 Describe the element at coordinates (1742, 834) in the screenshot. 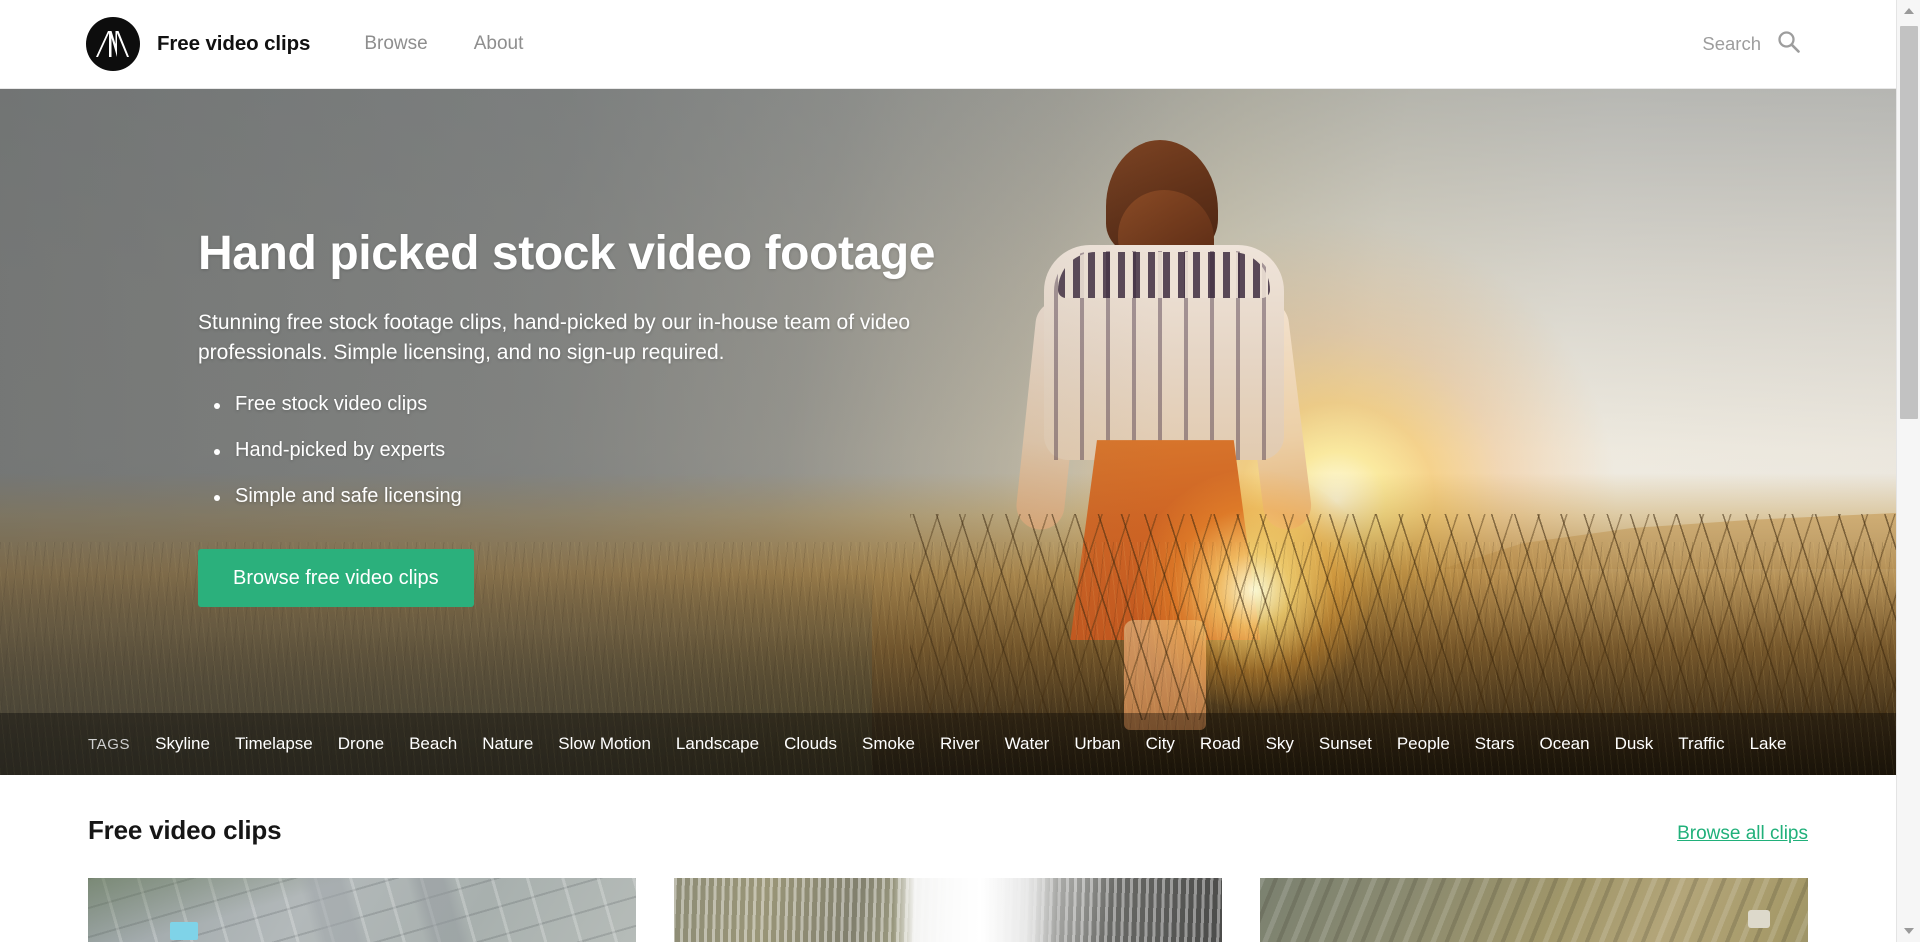

I see `browse-all-clips-link: Browse all clips` at that location.